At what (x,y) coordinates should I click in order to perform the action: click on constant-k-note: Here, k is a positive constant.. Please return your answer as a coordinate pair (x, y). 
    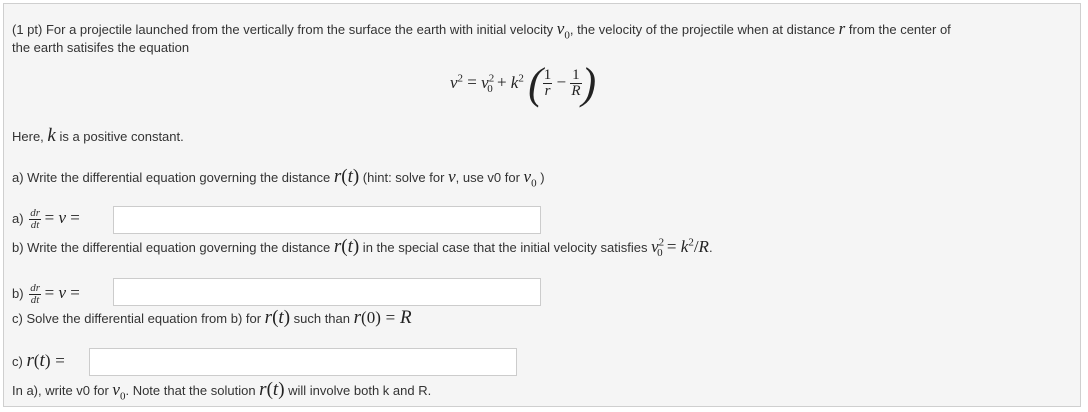
    Looking at the image, I should click on (98, 136).